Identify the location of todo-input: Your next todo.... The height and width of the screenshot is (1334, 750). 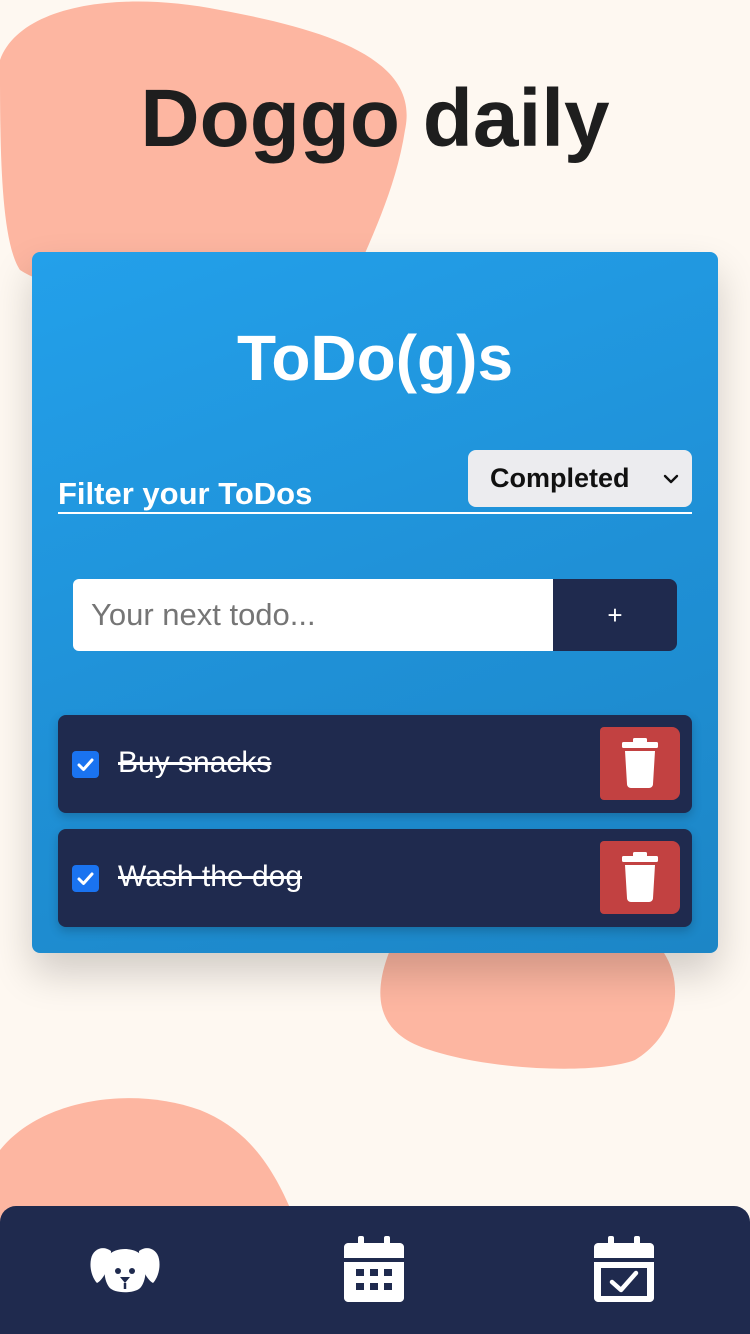
(313, 615).